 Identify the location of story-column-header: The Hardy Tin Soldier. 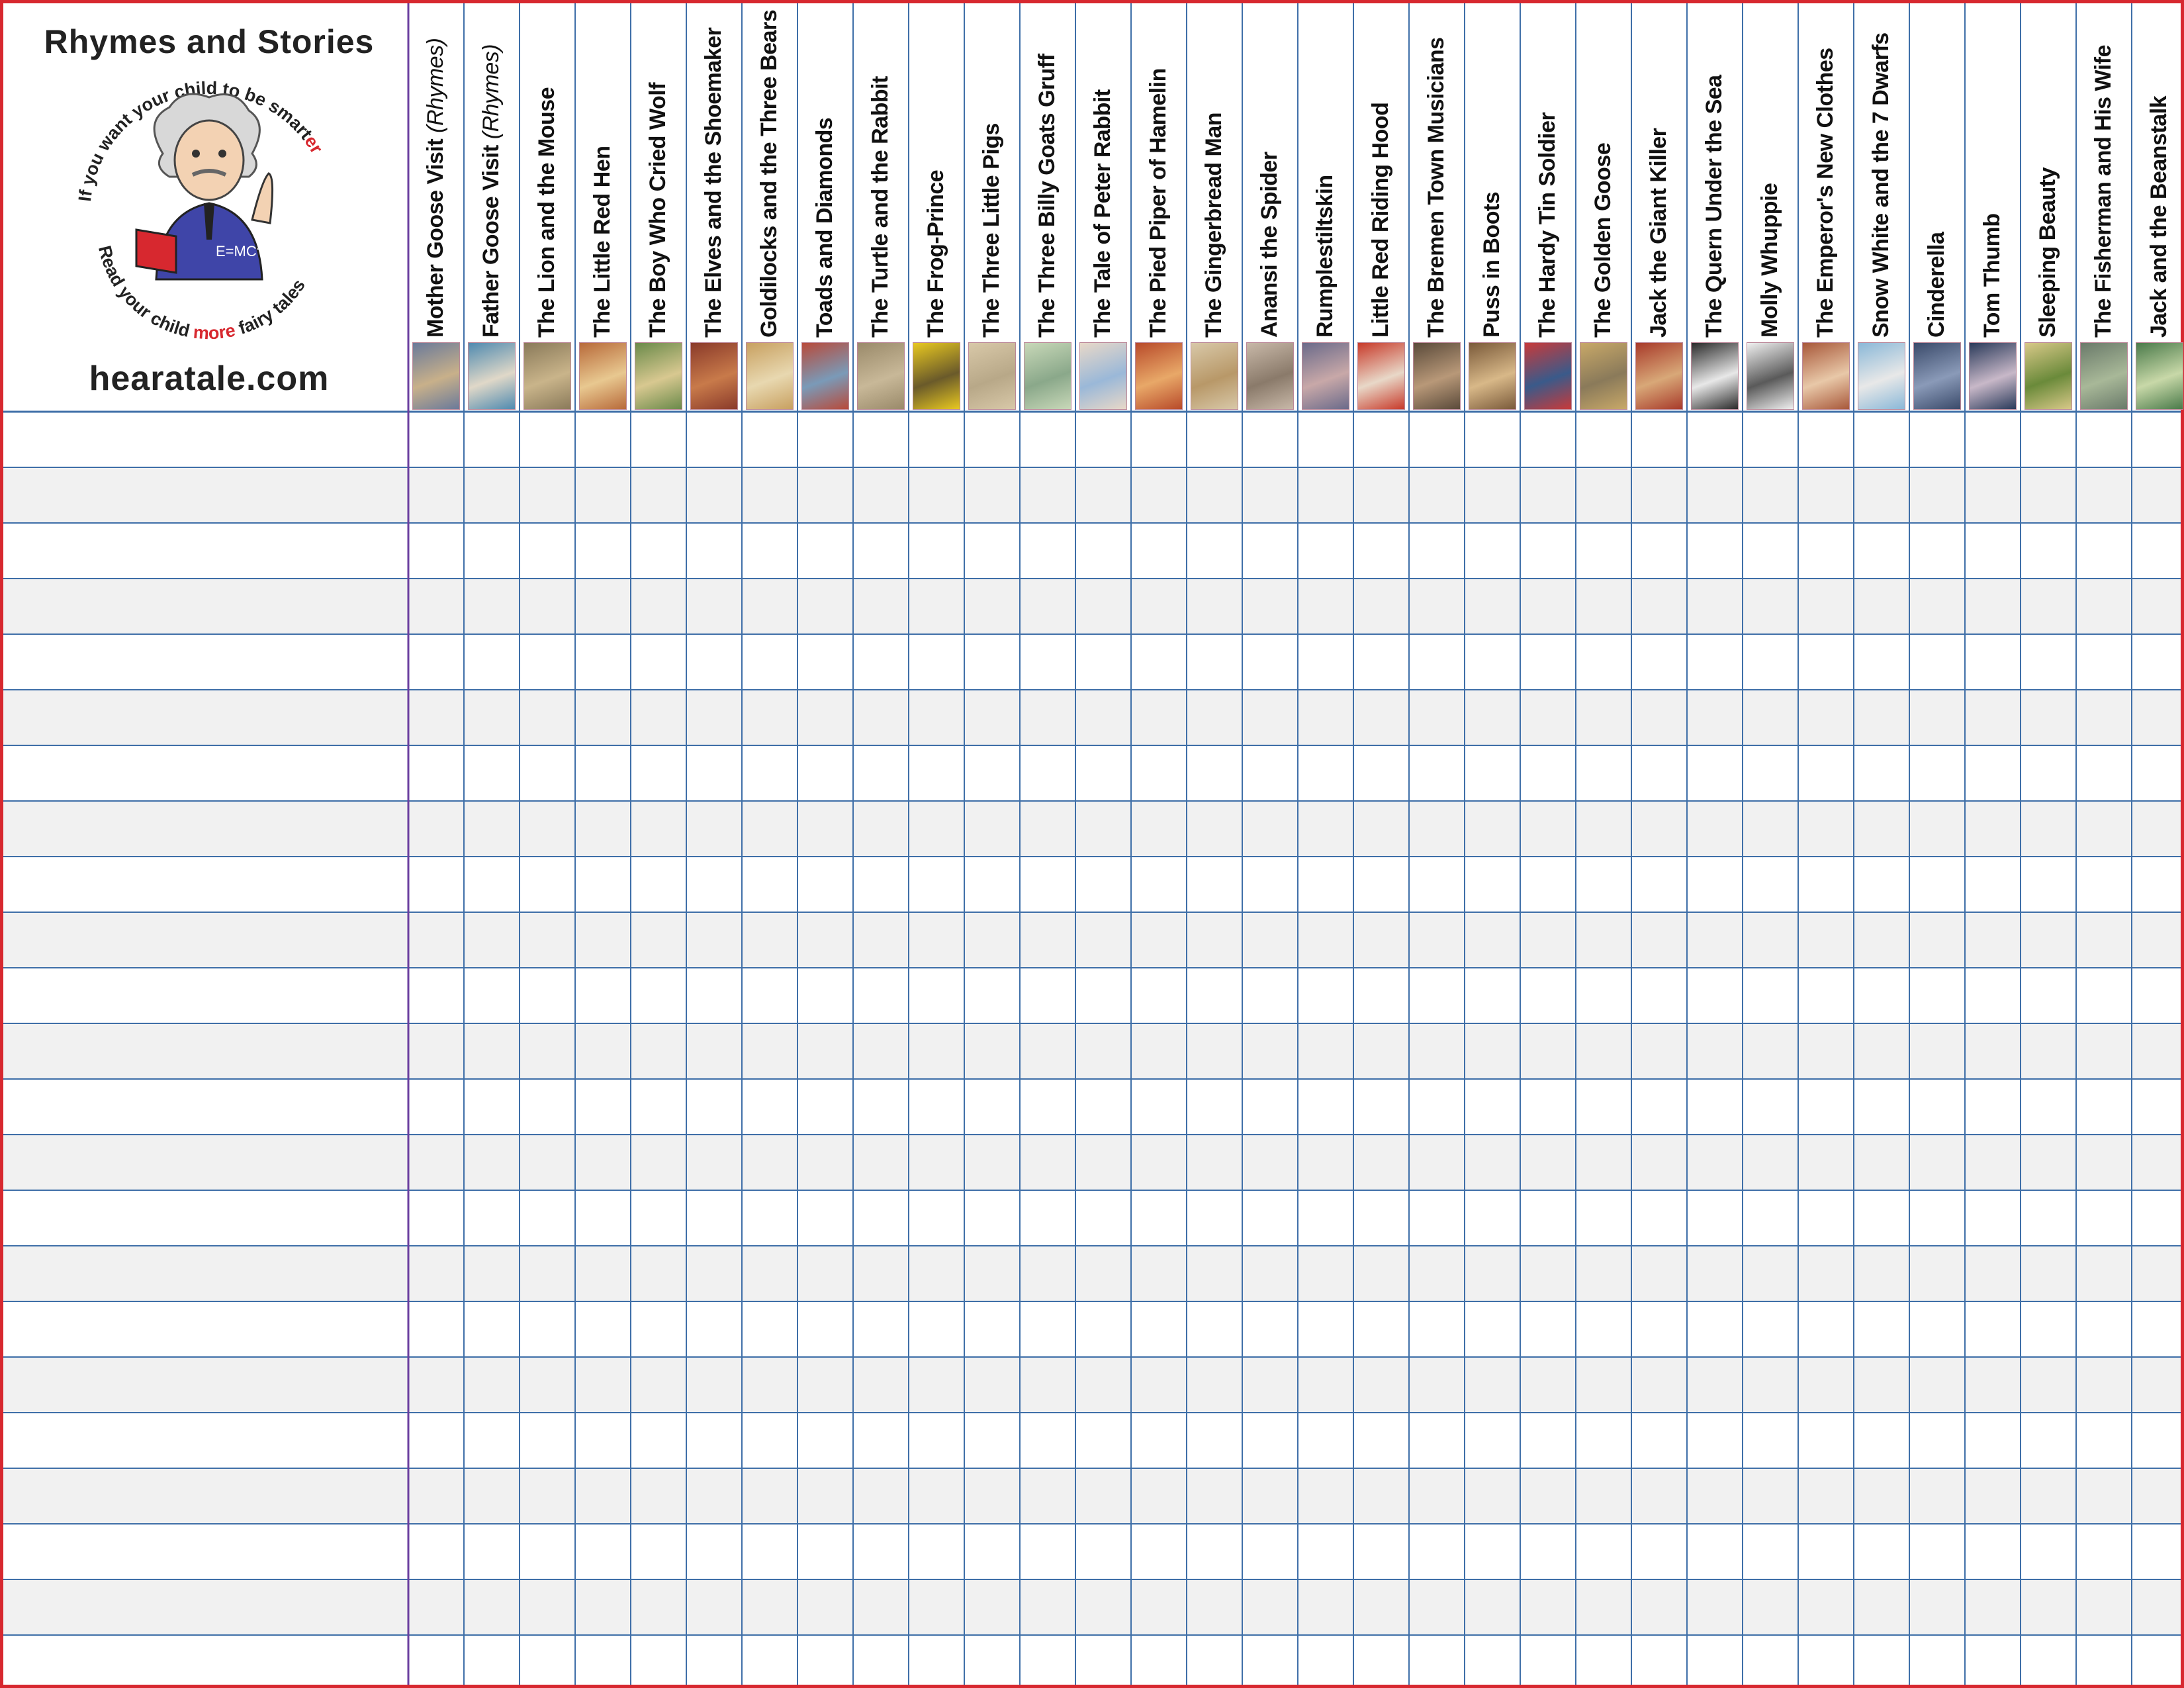
(1548, 225).